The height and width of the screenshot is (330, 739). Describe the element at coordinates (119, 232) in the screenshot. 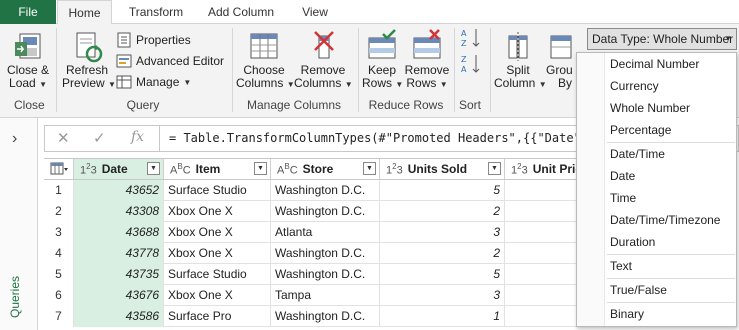

I see `cell-date: 43688` at that location.